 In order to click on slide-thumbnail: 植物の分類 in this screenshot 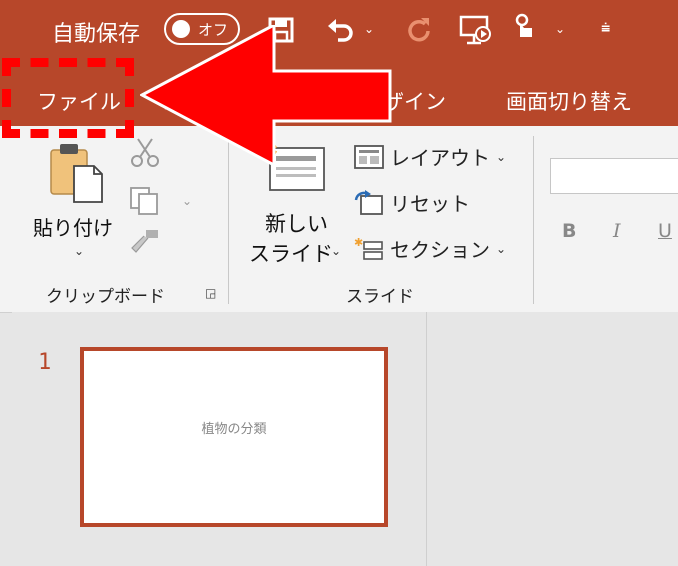, I will do `click(234, 437)`.